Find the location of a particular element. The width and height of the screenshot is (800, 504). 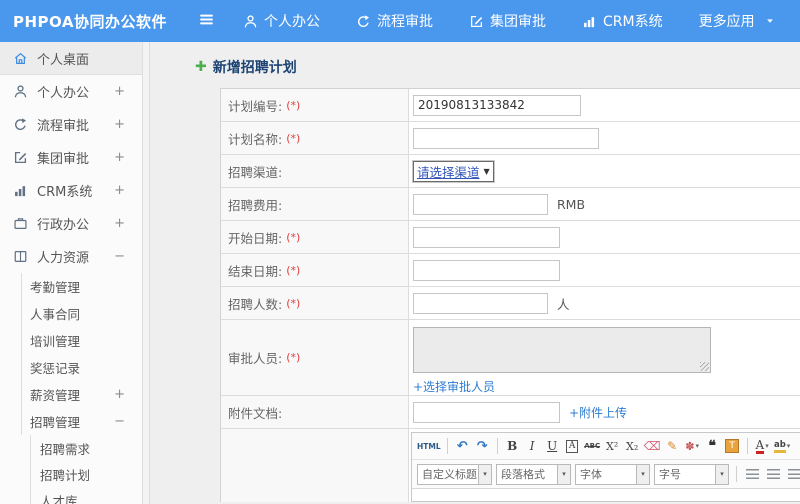

sidebar-item-human-resources: 人力资源 − is located at coordinates (71, 256).